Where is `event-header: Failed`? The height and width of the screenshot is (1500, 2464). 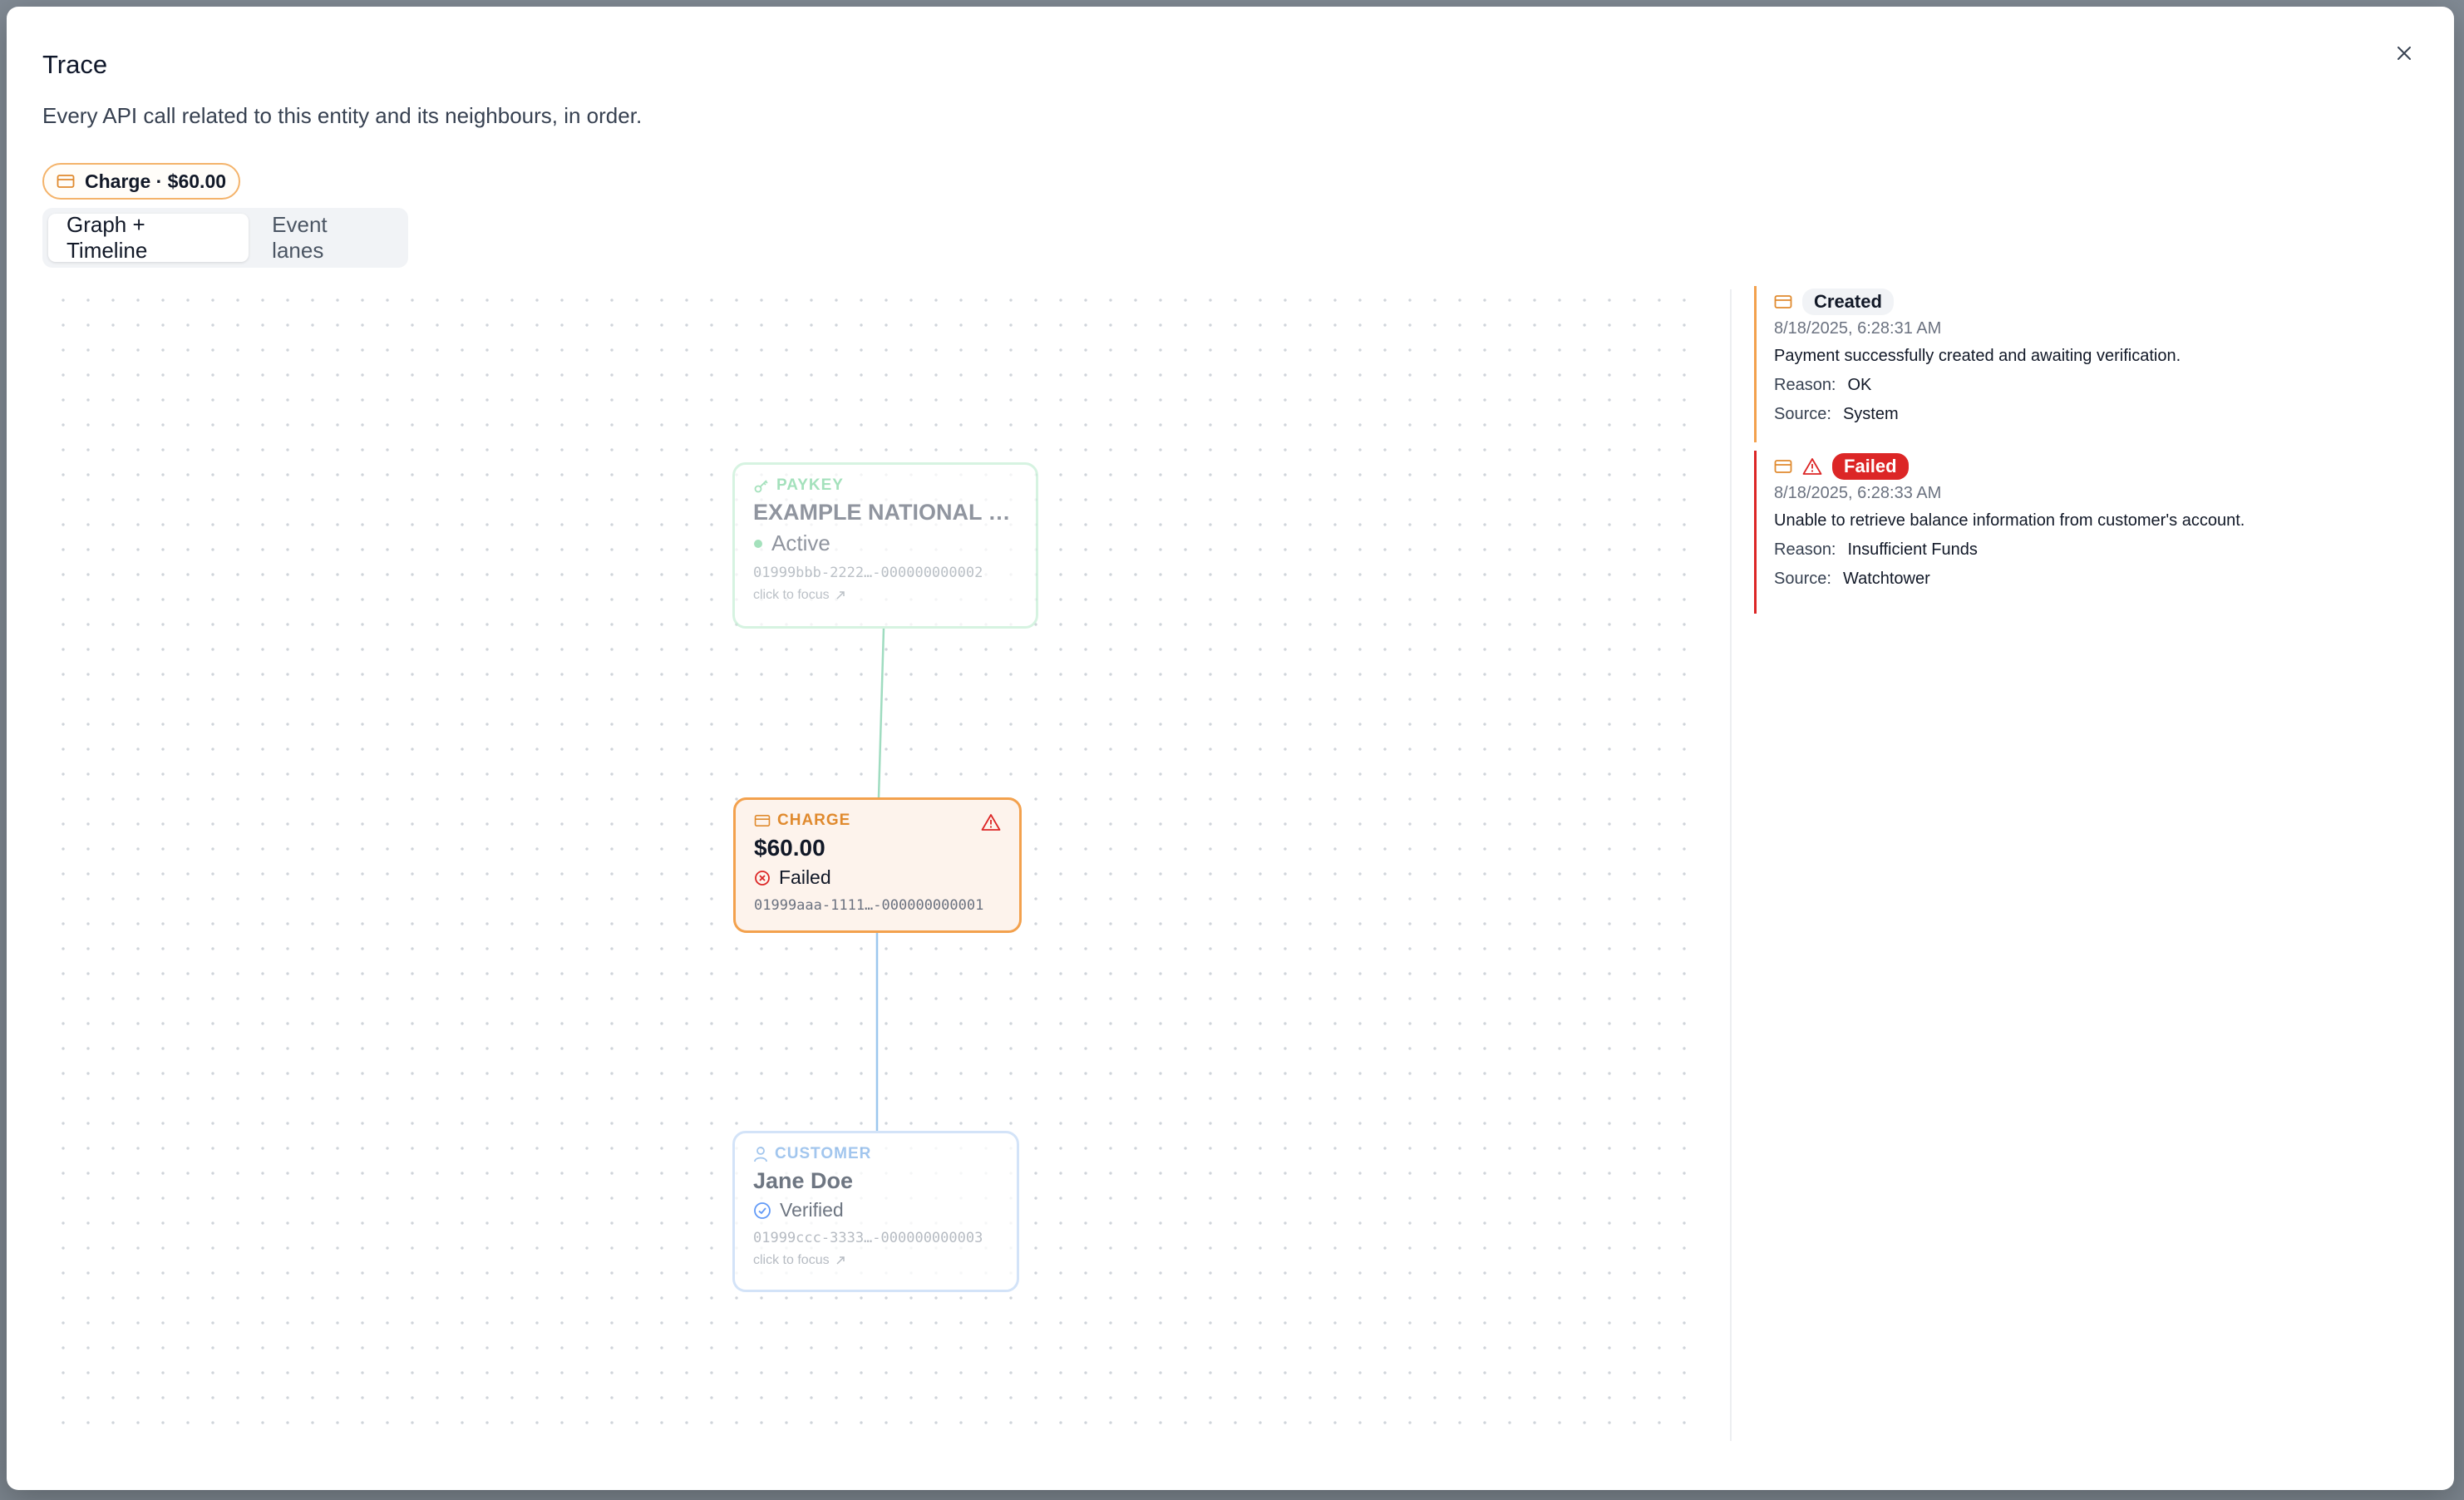
event-header: Failed is located at coordinates (2096, 467).